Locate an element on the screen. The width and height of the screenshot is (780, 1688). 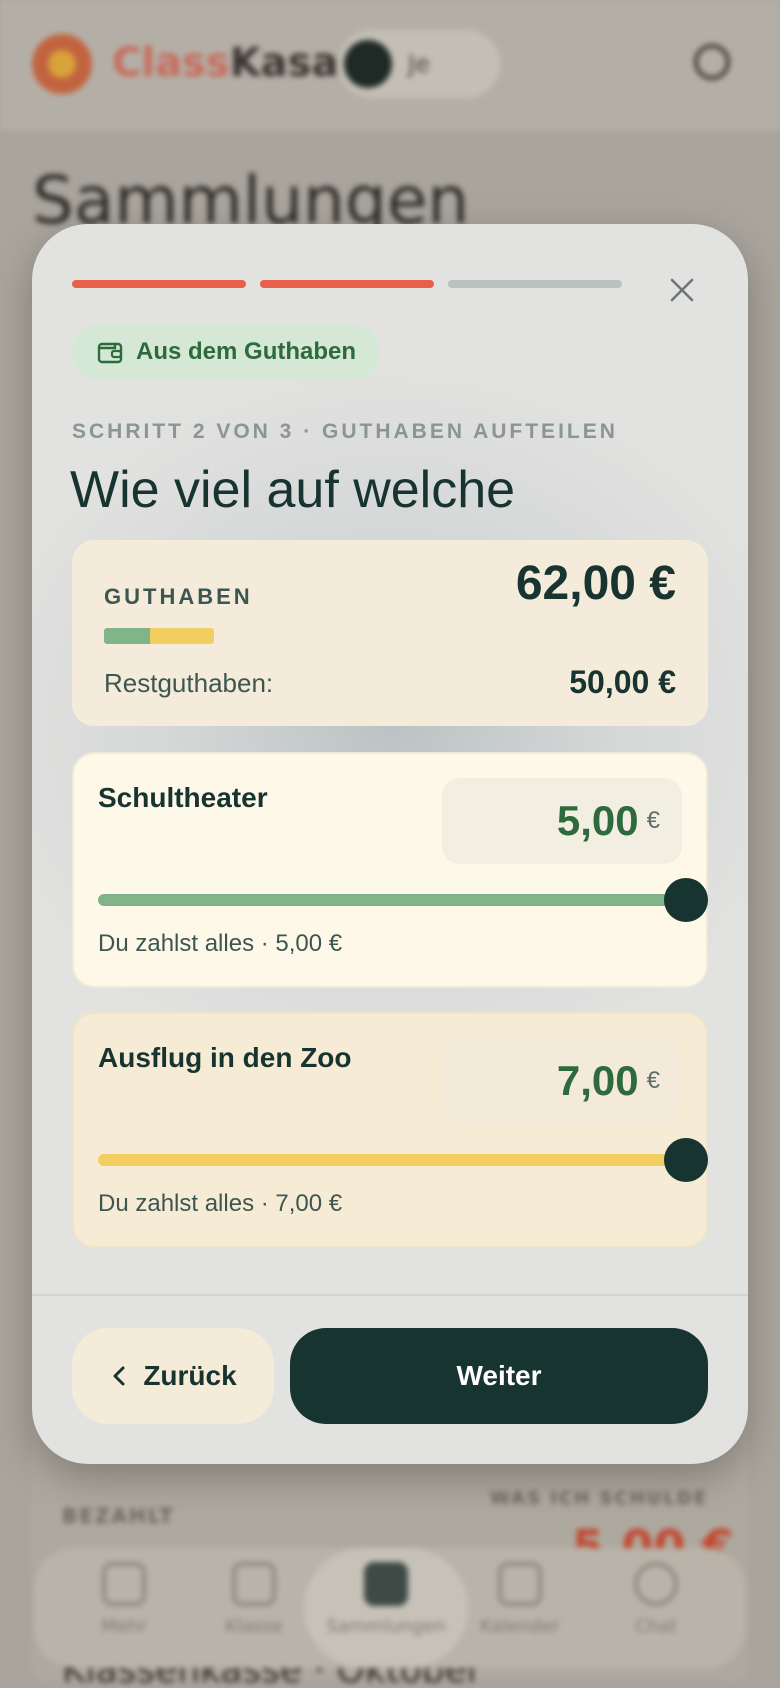
source-badge: Aus dem Guthaben is located at coordinates (226, 352).